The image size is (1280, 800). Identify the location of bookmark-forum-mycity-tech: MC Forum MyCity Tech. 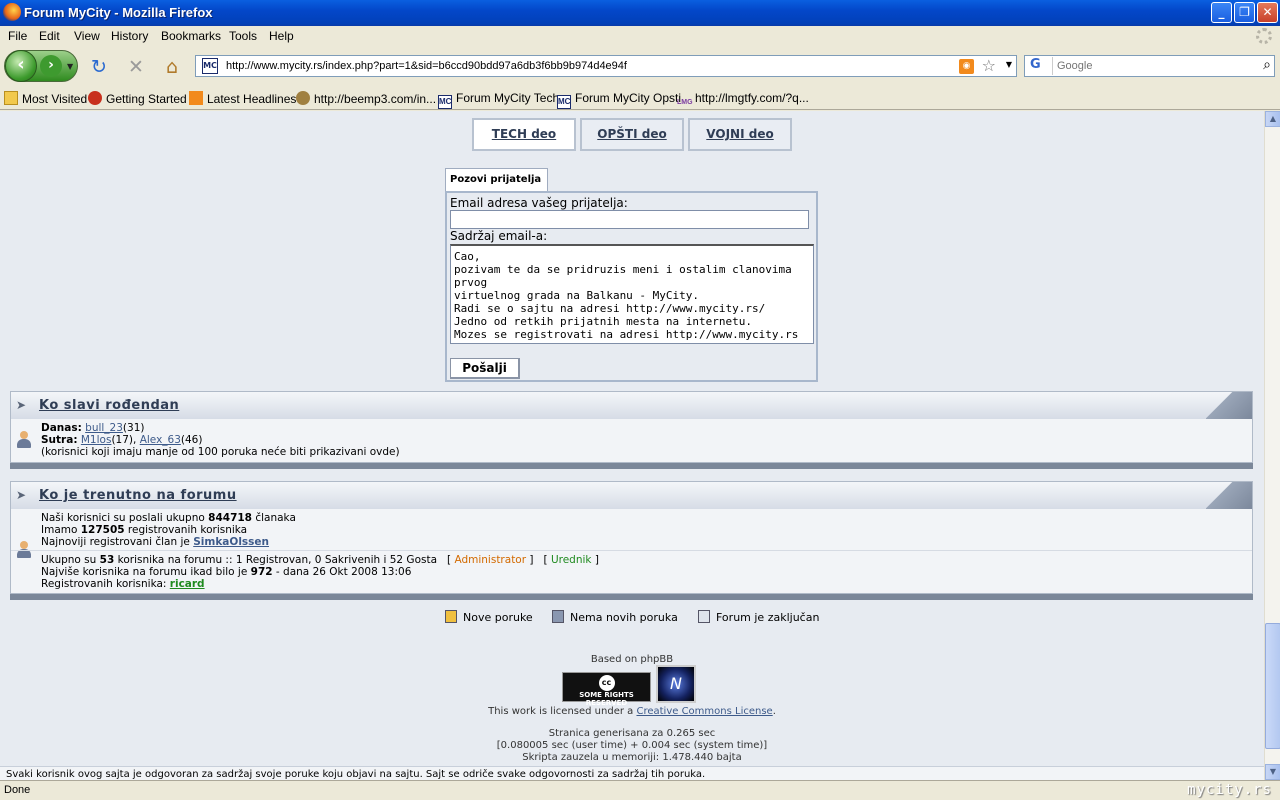
(498, 100).